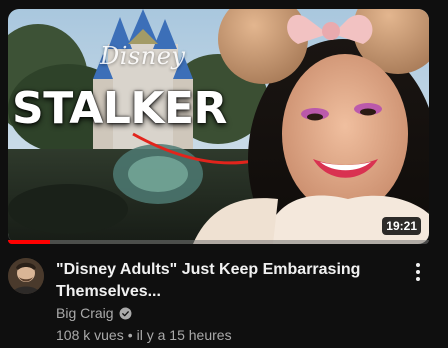 The width and height of the screenshot is (448, 348). Describe the element at coordinates (125, 313) in the screenshot. I see `verified-check-icon` at that location.